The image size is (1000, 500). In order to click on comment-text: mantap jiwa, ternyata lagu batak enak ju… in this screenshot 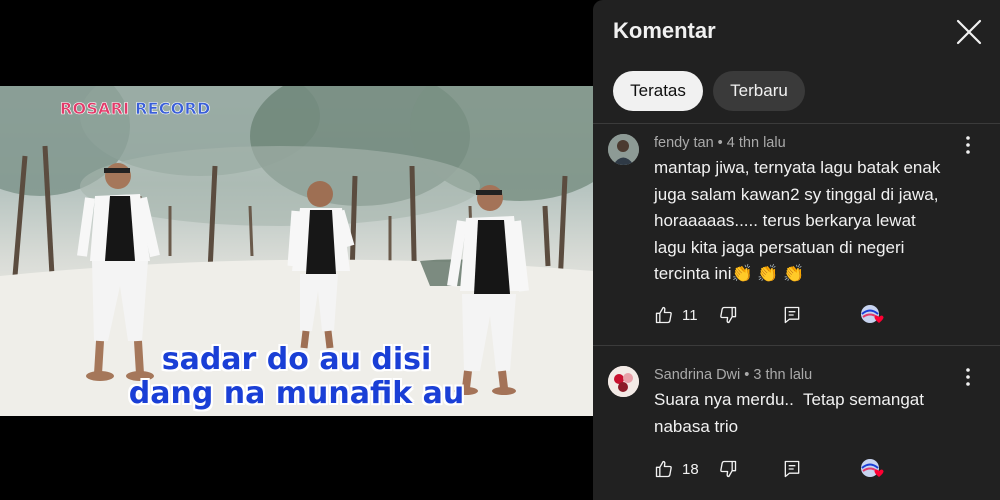, I will do `click(814, 221)`.